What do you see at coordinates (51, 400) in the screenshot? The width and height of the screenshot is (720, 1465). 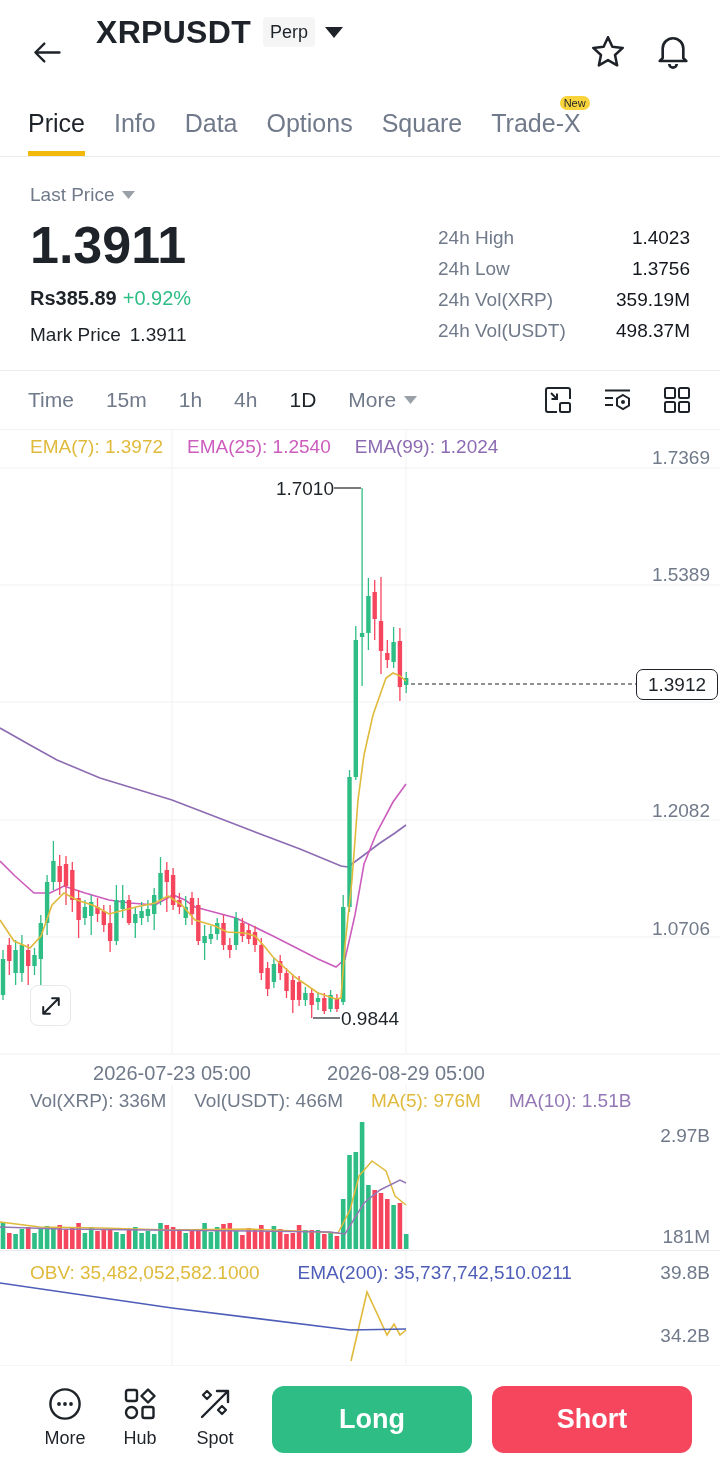 I see `interval-option: Time` at bounding box center [51, 400].